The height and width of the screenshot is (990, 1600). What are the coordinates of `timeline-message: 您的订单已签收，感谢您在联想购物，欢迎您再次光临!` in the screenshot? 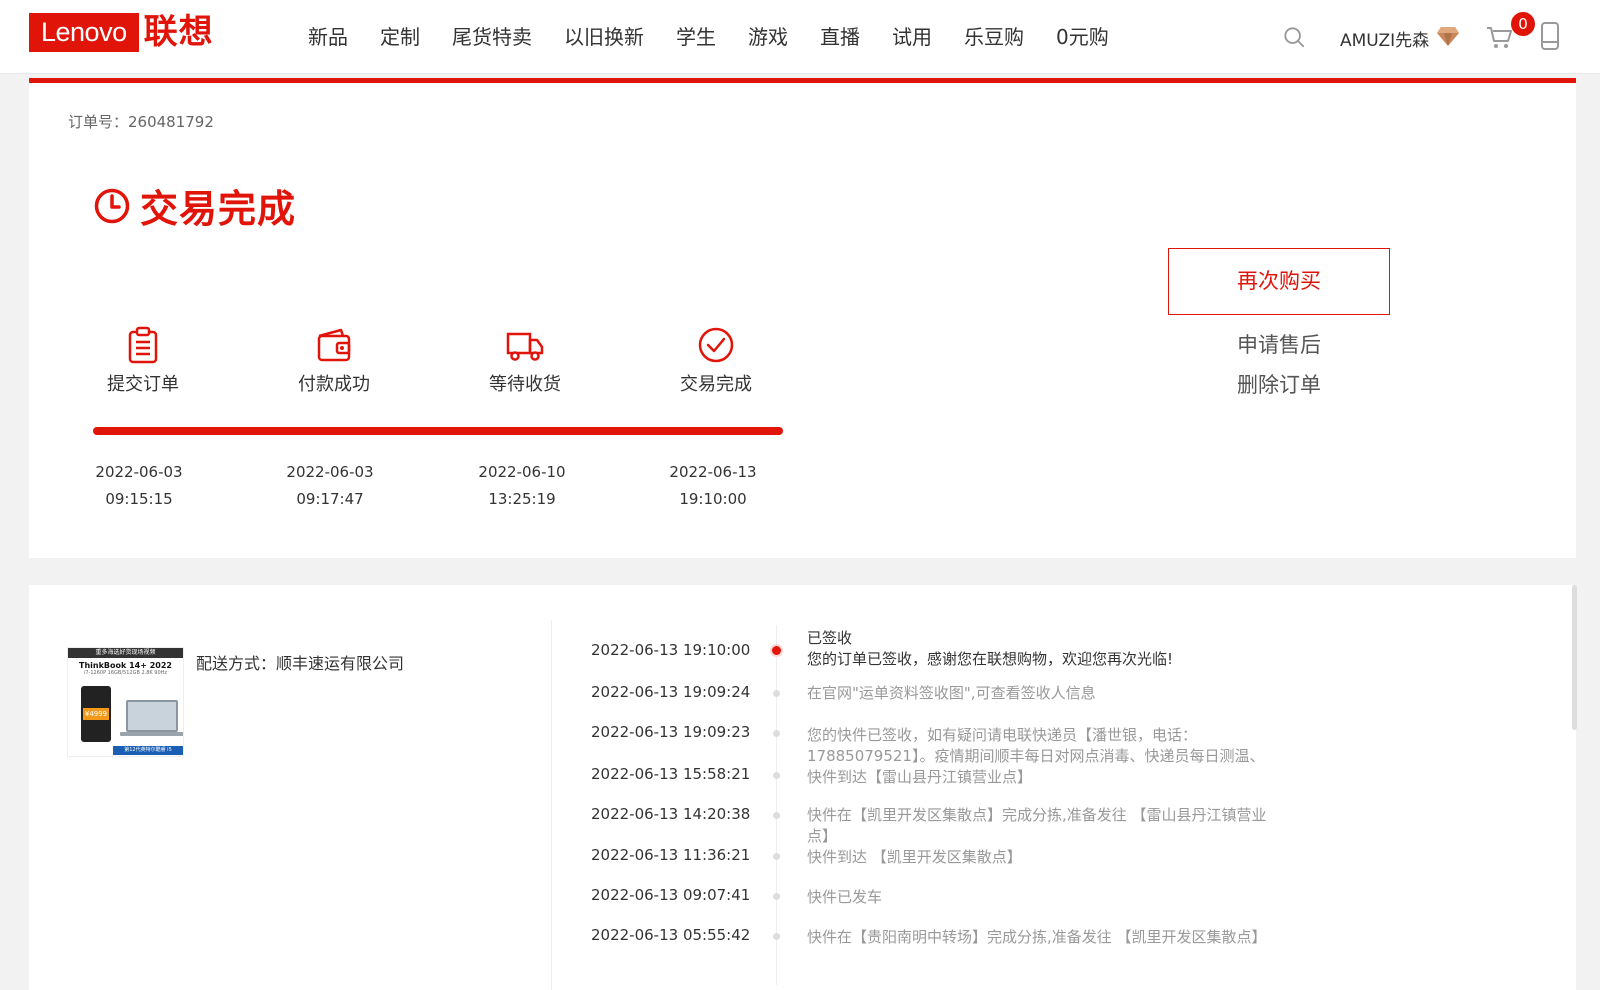 It's located at (990, 659).